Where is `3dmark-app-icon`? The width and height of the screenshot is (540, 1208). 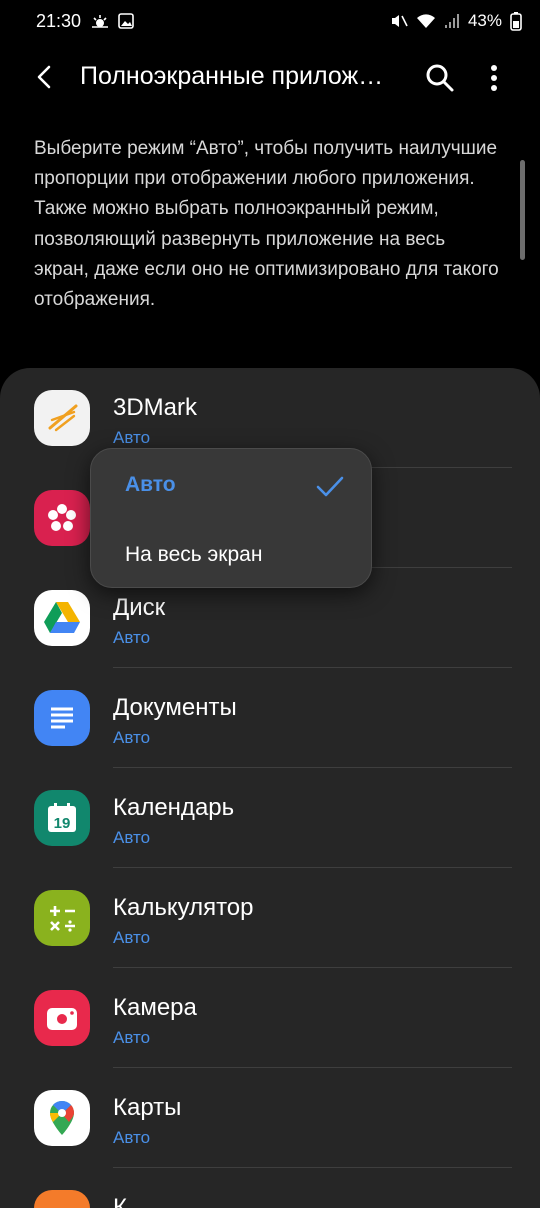
3dmark-app-icon is located at coordinates (62, 418).